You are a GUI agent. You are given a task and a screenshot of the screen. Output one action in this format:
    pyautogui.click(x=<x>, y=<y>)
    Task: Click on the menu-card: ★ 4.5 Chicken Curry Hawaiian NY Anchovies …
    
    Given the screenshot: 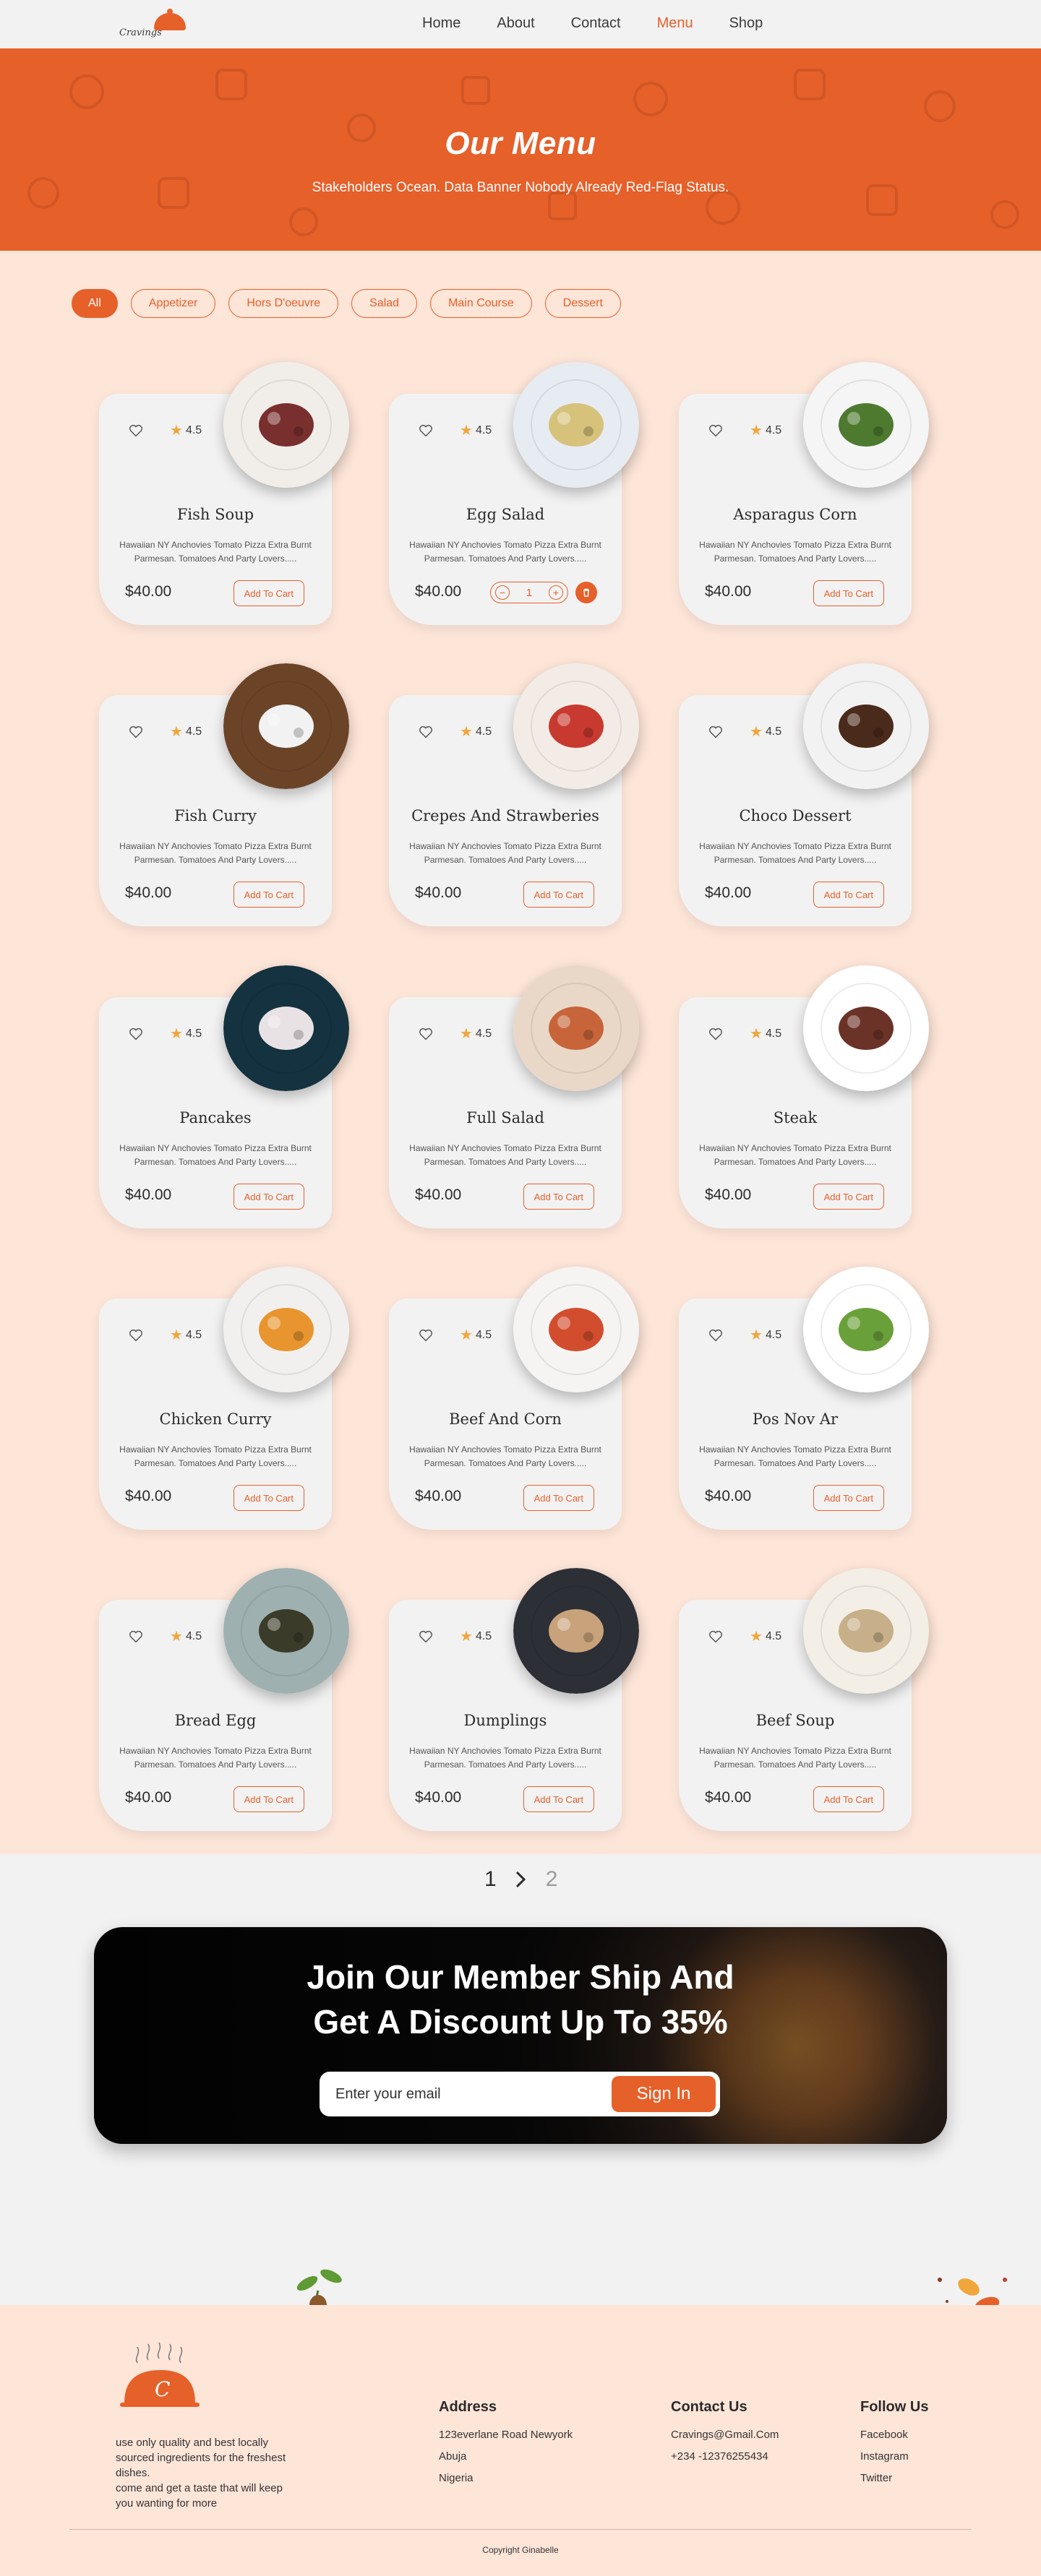 What is the action you would take?
    pyautogui.click(x=224, y=1398)
    